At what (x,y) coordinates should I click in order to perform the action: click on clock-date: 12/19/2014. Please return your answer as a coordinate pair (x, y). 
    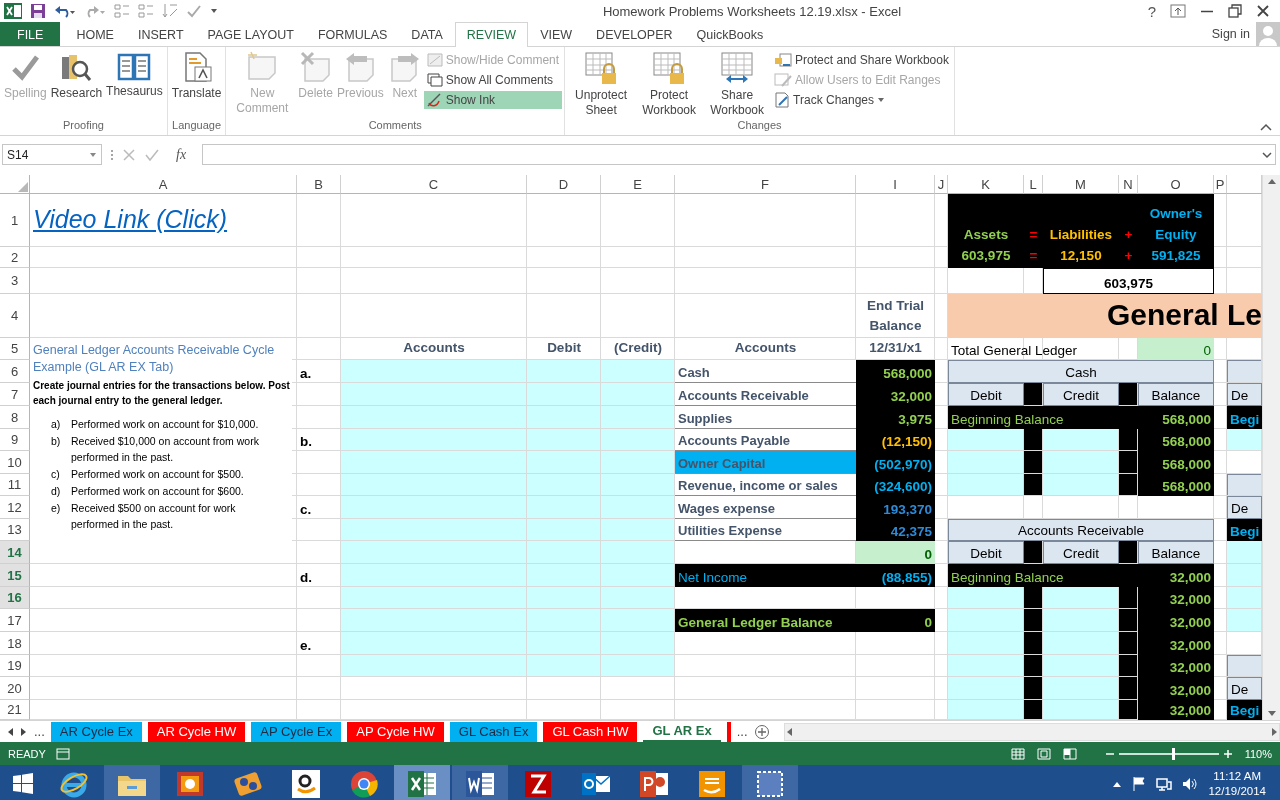
    Looking at the image, I should click on (1237, 791).